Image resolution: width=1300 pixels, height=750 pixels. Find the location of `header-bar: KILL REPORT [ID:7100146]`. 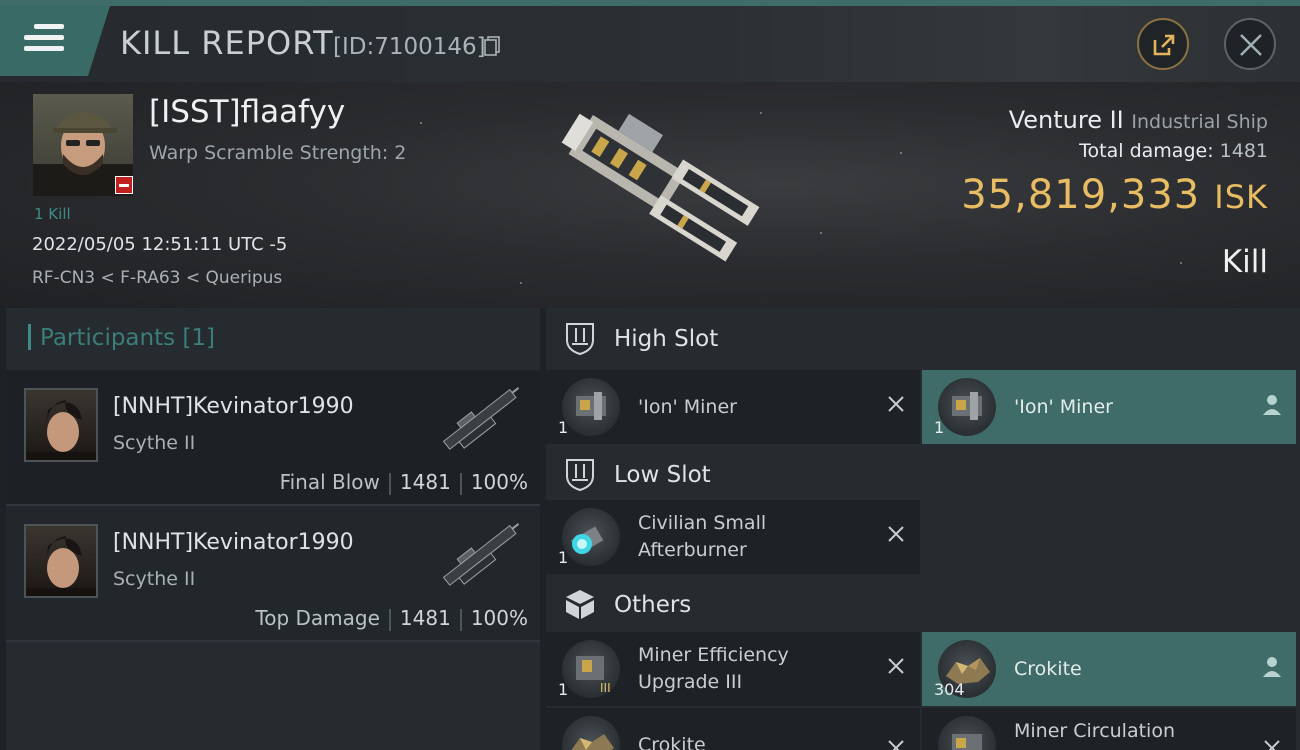

header-bar: KILL REPORT [ID:7100146] is located at coordinates (650, 44).